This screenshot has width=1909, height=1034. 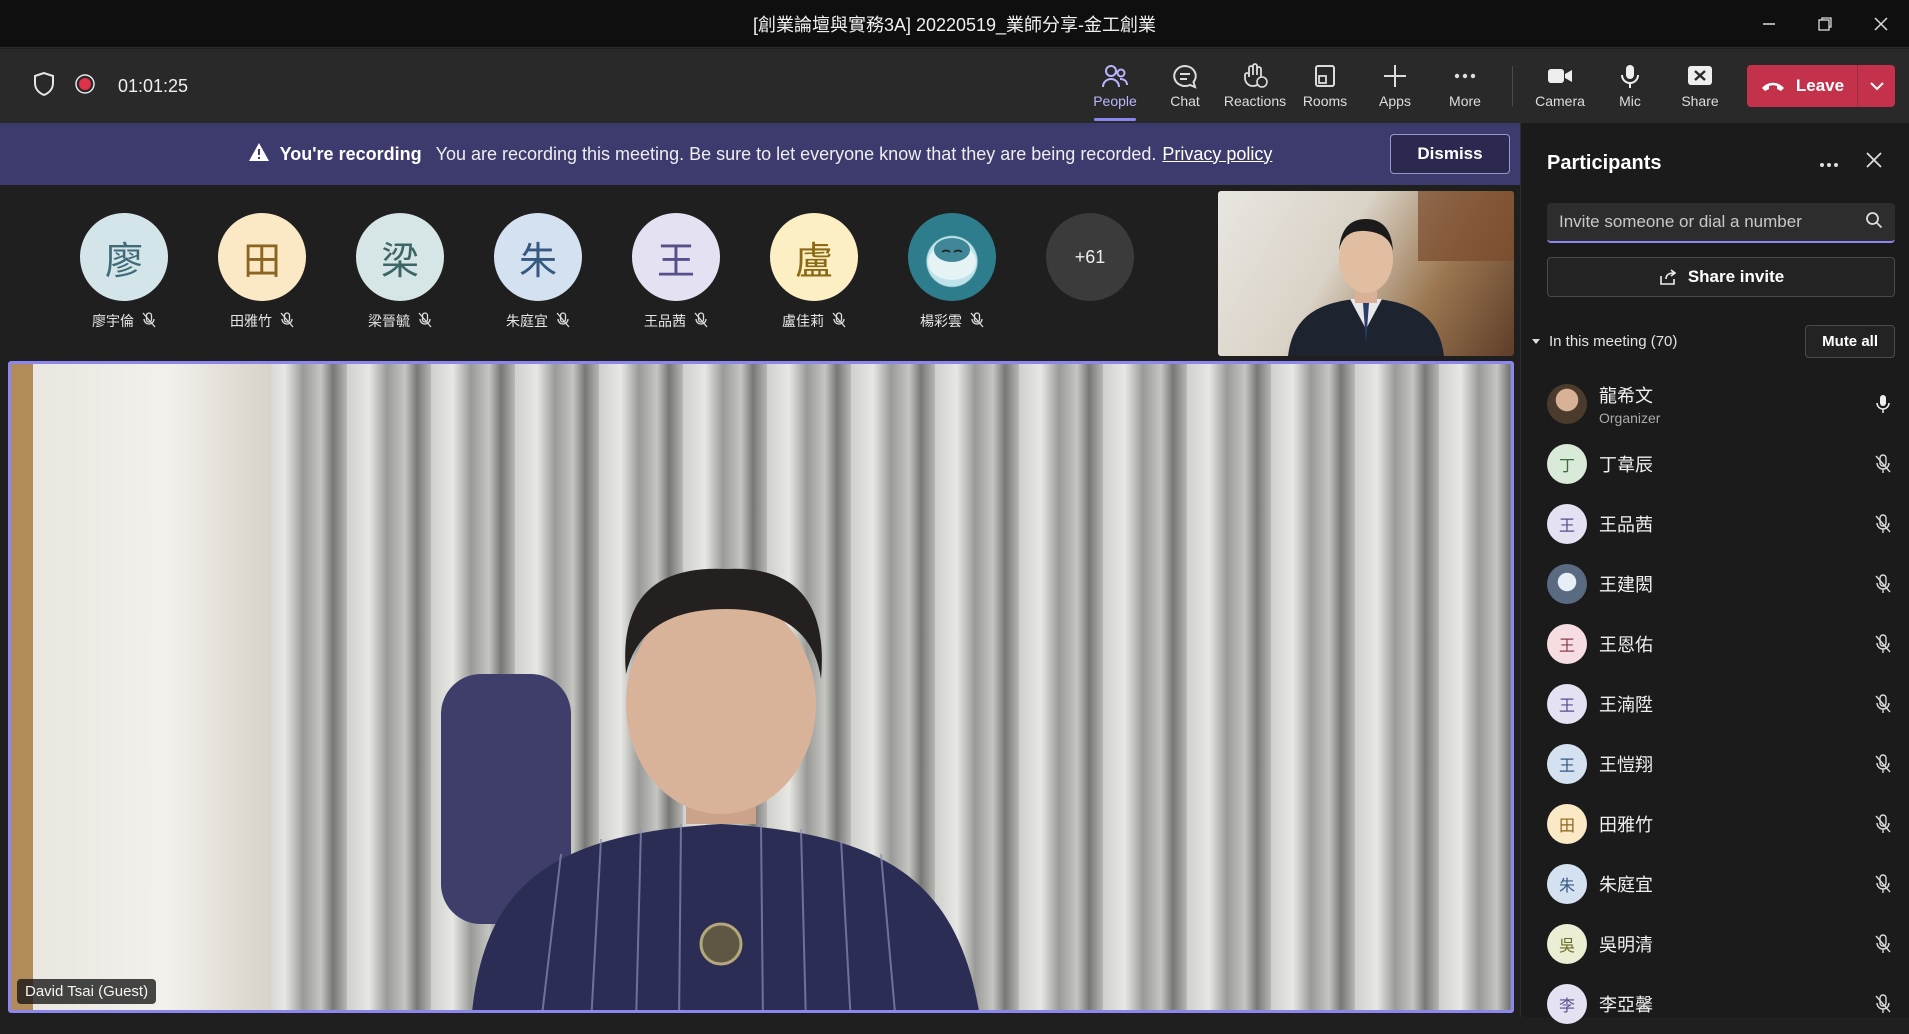 I want to click on panel-title: Participants, so click(x=1604, y=162).